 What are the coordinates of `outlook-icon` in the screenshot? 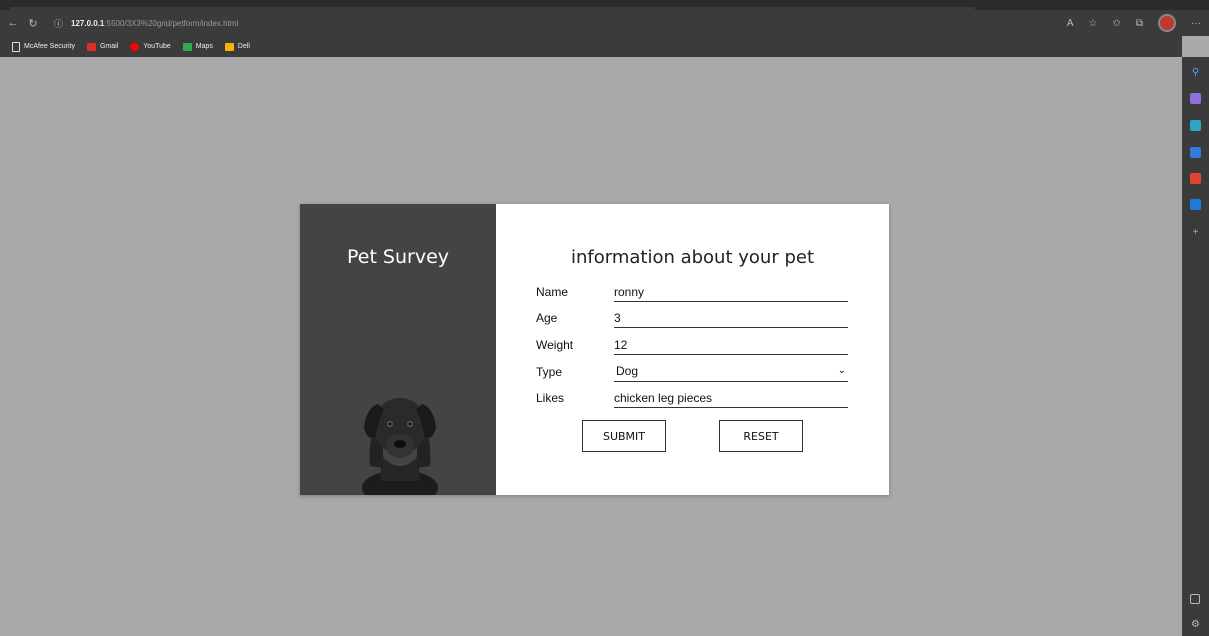 It's located at (1195, 204).